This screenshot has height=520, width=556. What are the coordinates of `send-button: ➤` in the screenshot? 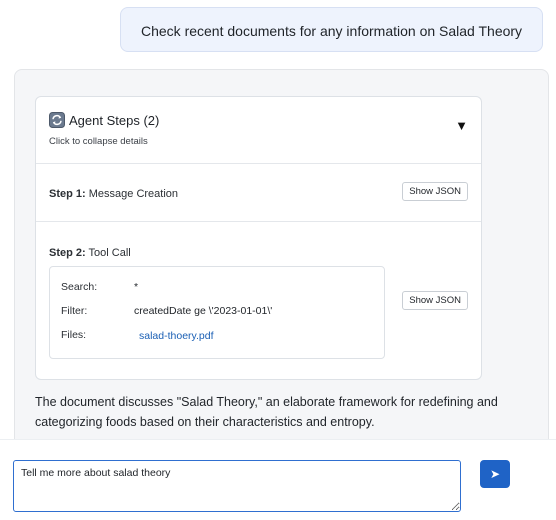 It's located at (495, 474).